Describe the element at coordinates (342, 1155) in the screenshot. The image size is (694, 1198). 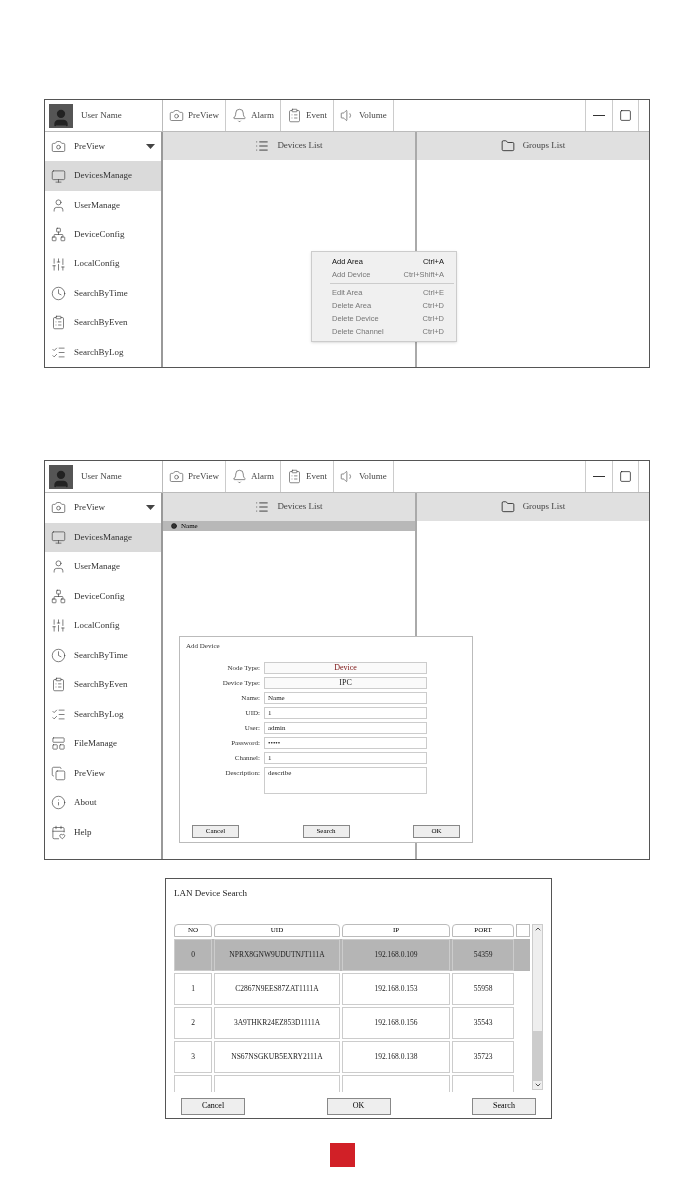
I see `page-marker` at that location.